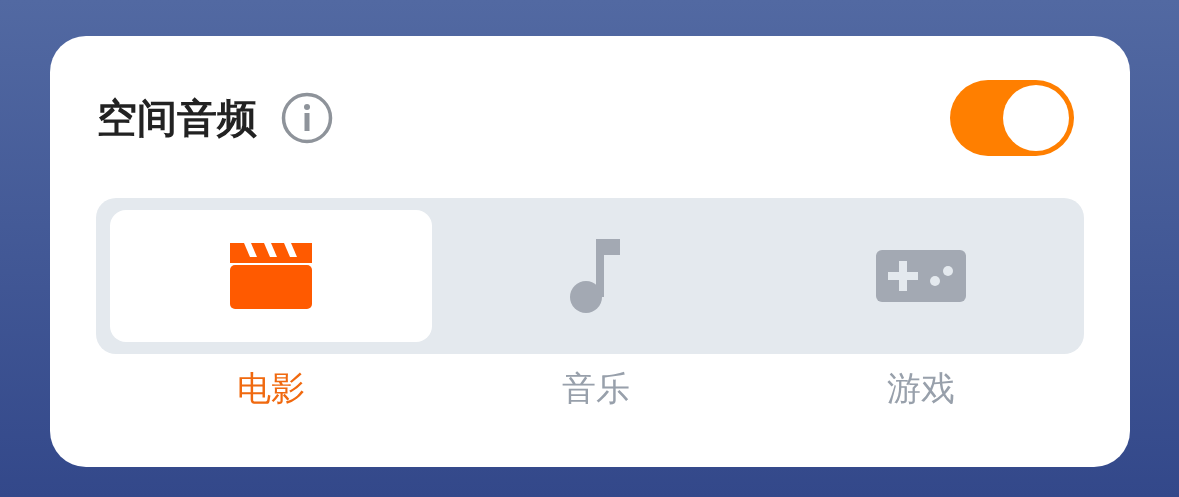 The width and height of the screenshot is (1179, 497). Describe the element at coordinates (596, 276) in the screenshot. I see `music-note-icon` at that location.